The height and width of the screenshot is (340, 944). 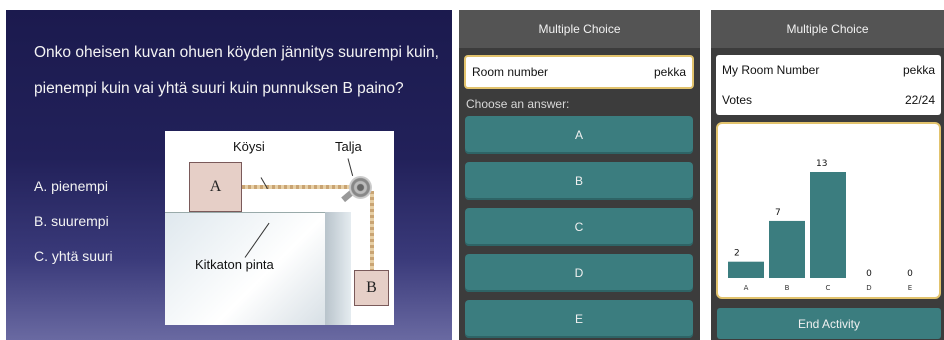 I want to click on block-a: A, so click(x=215, y=187).